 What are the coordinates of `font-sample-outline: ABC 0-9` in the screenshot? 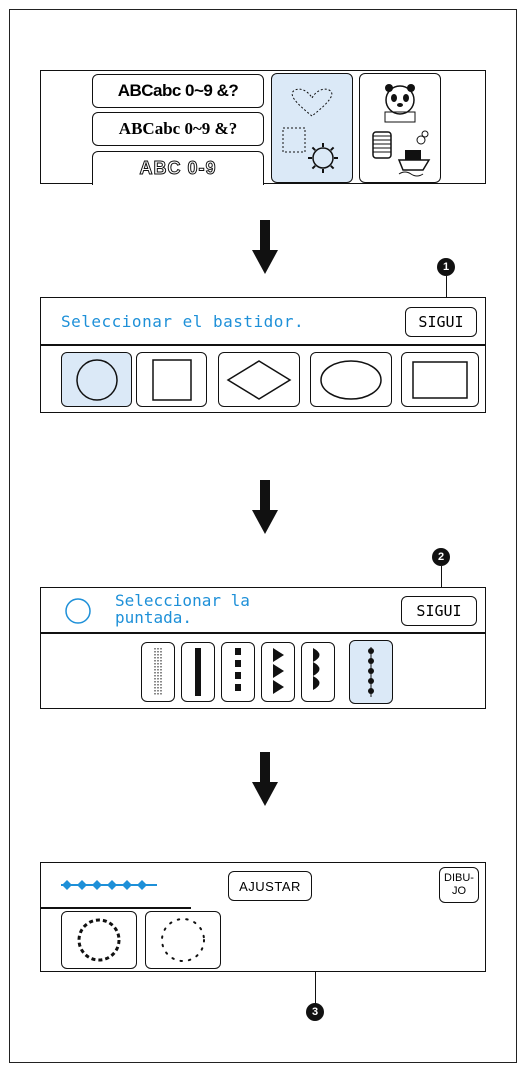 It's located at (178, 168).